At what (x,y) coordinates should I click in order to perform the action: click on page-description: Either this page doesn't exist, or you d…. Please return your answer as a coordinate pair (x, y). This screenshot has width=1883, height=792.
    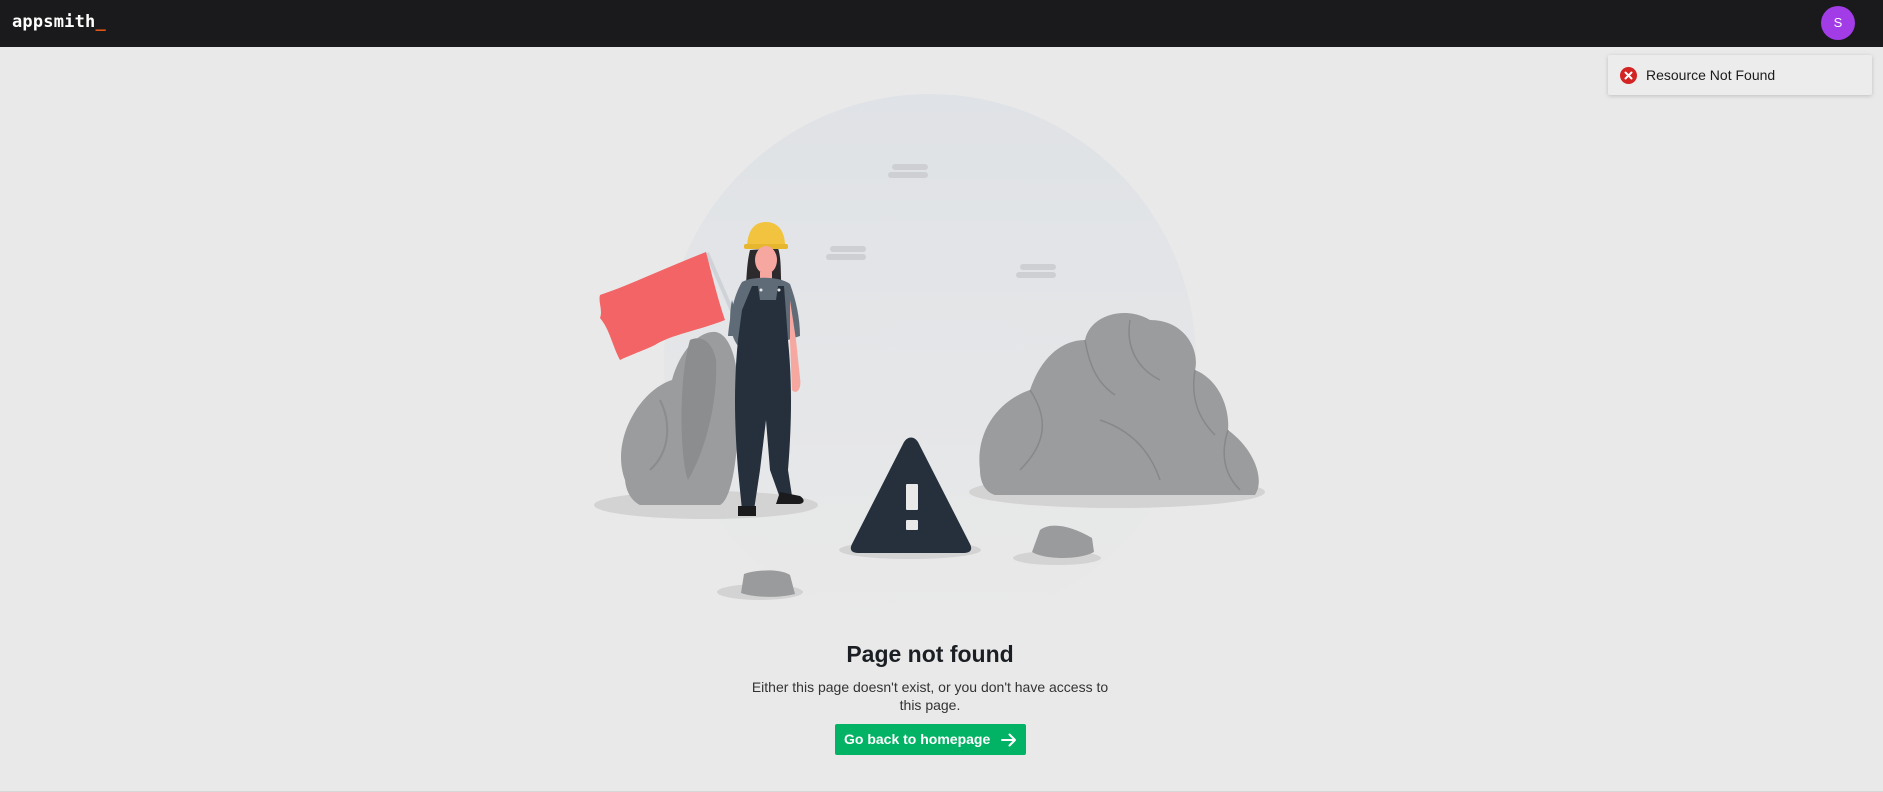
    Looking at the image, I should click on (930, 696).